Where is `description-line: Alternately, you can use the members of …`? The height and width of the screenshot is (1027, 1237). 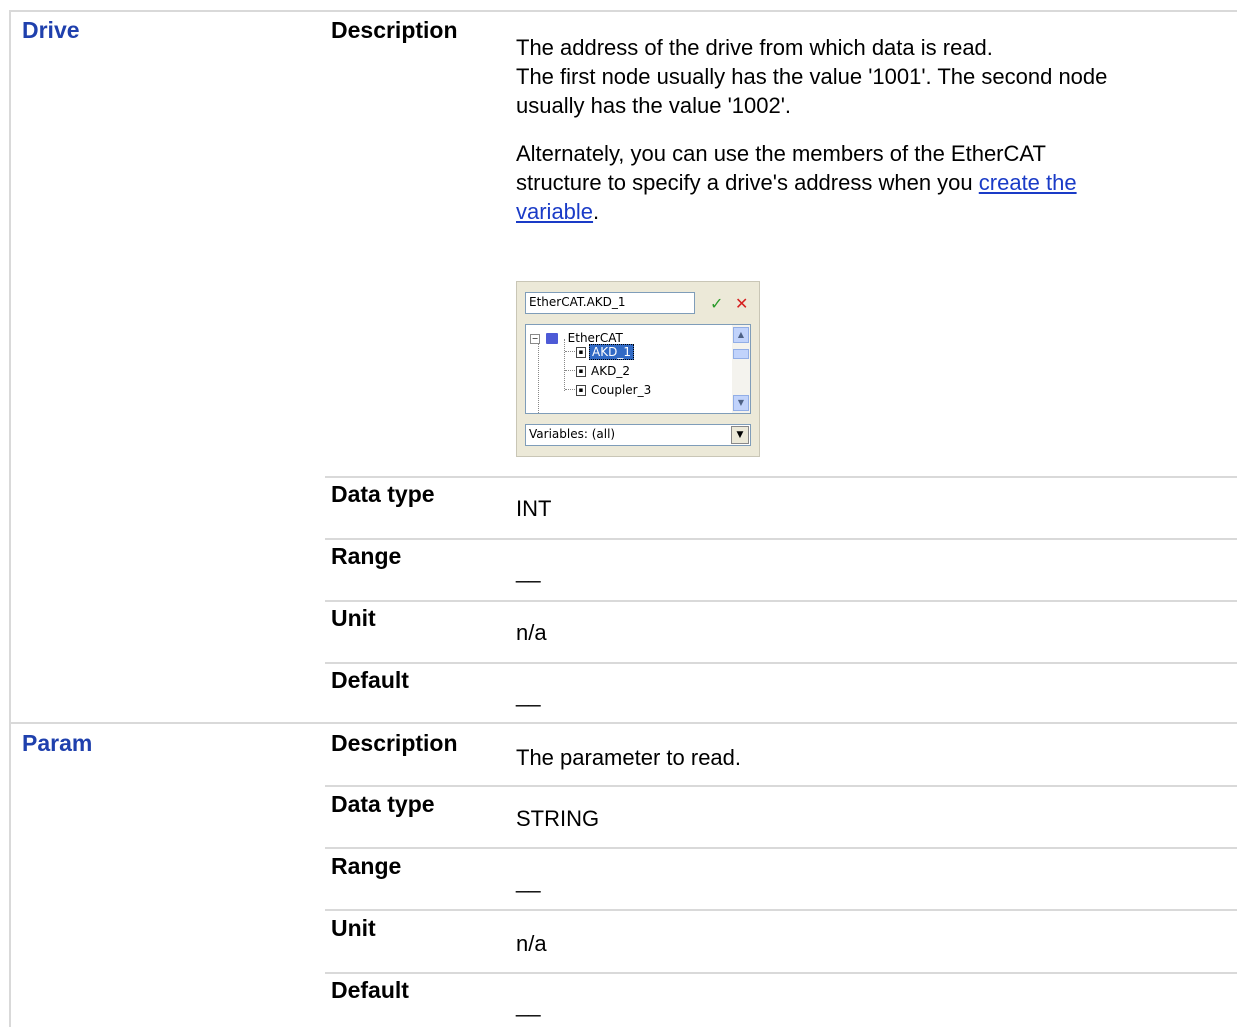 description-line: Alternately, you can use the members of … is located at coordinates (781, 153).